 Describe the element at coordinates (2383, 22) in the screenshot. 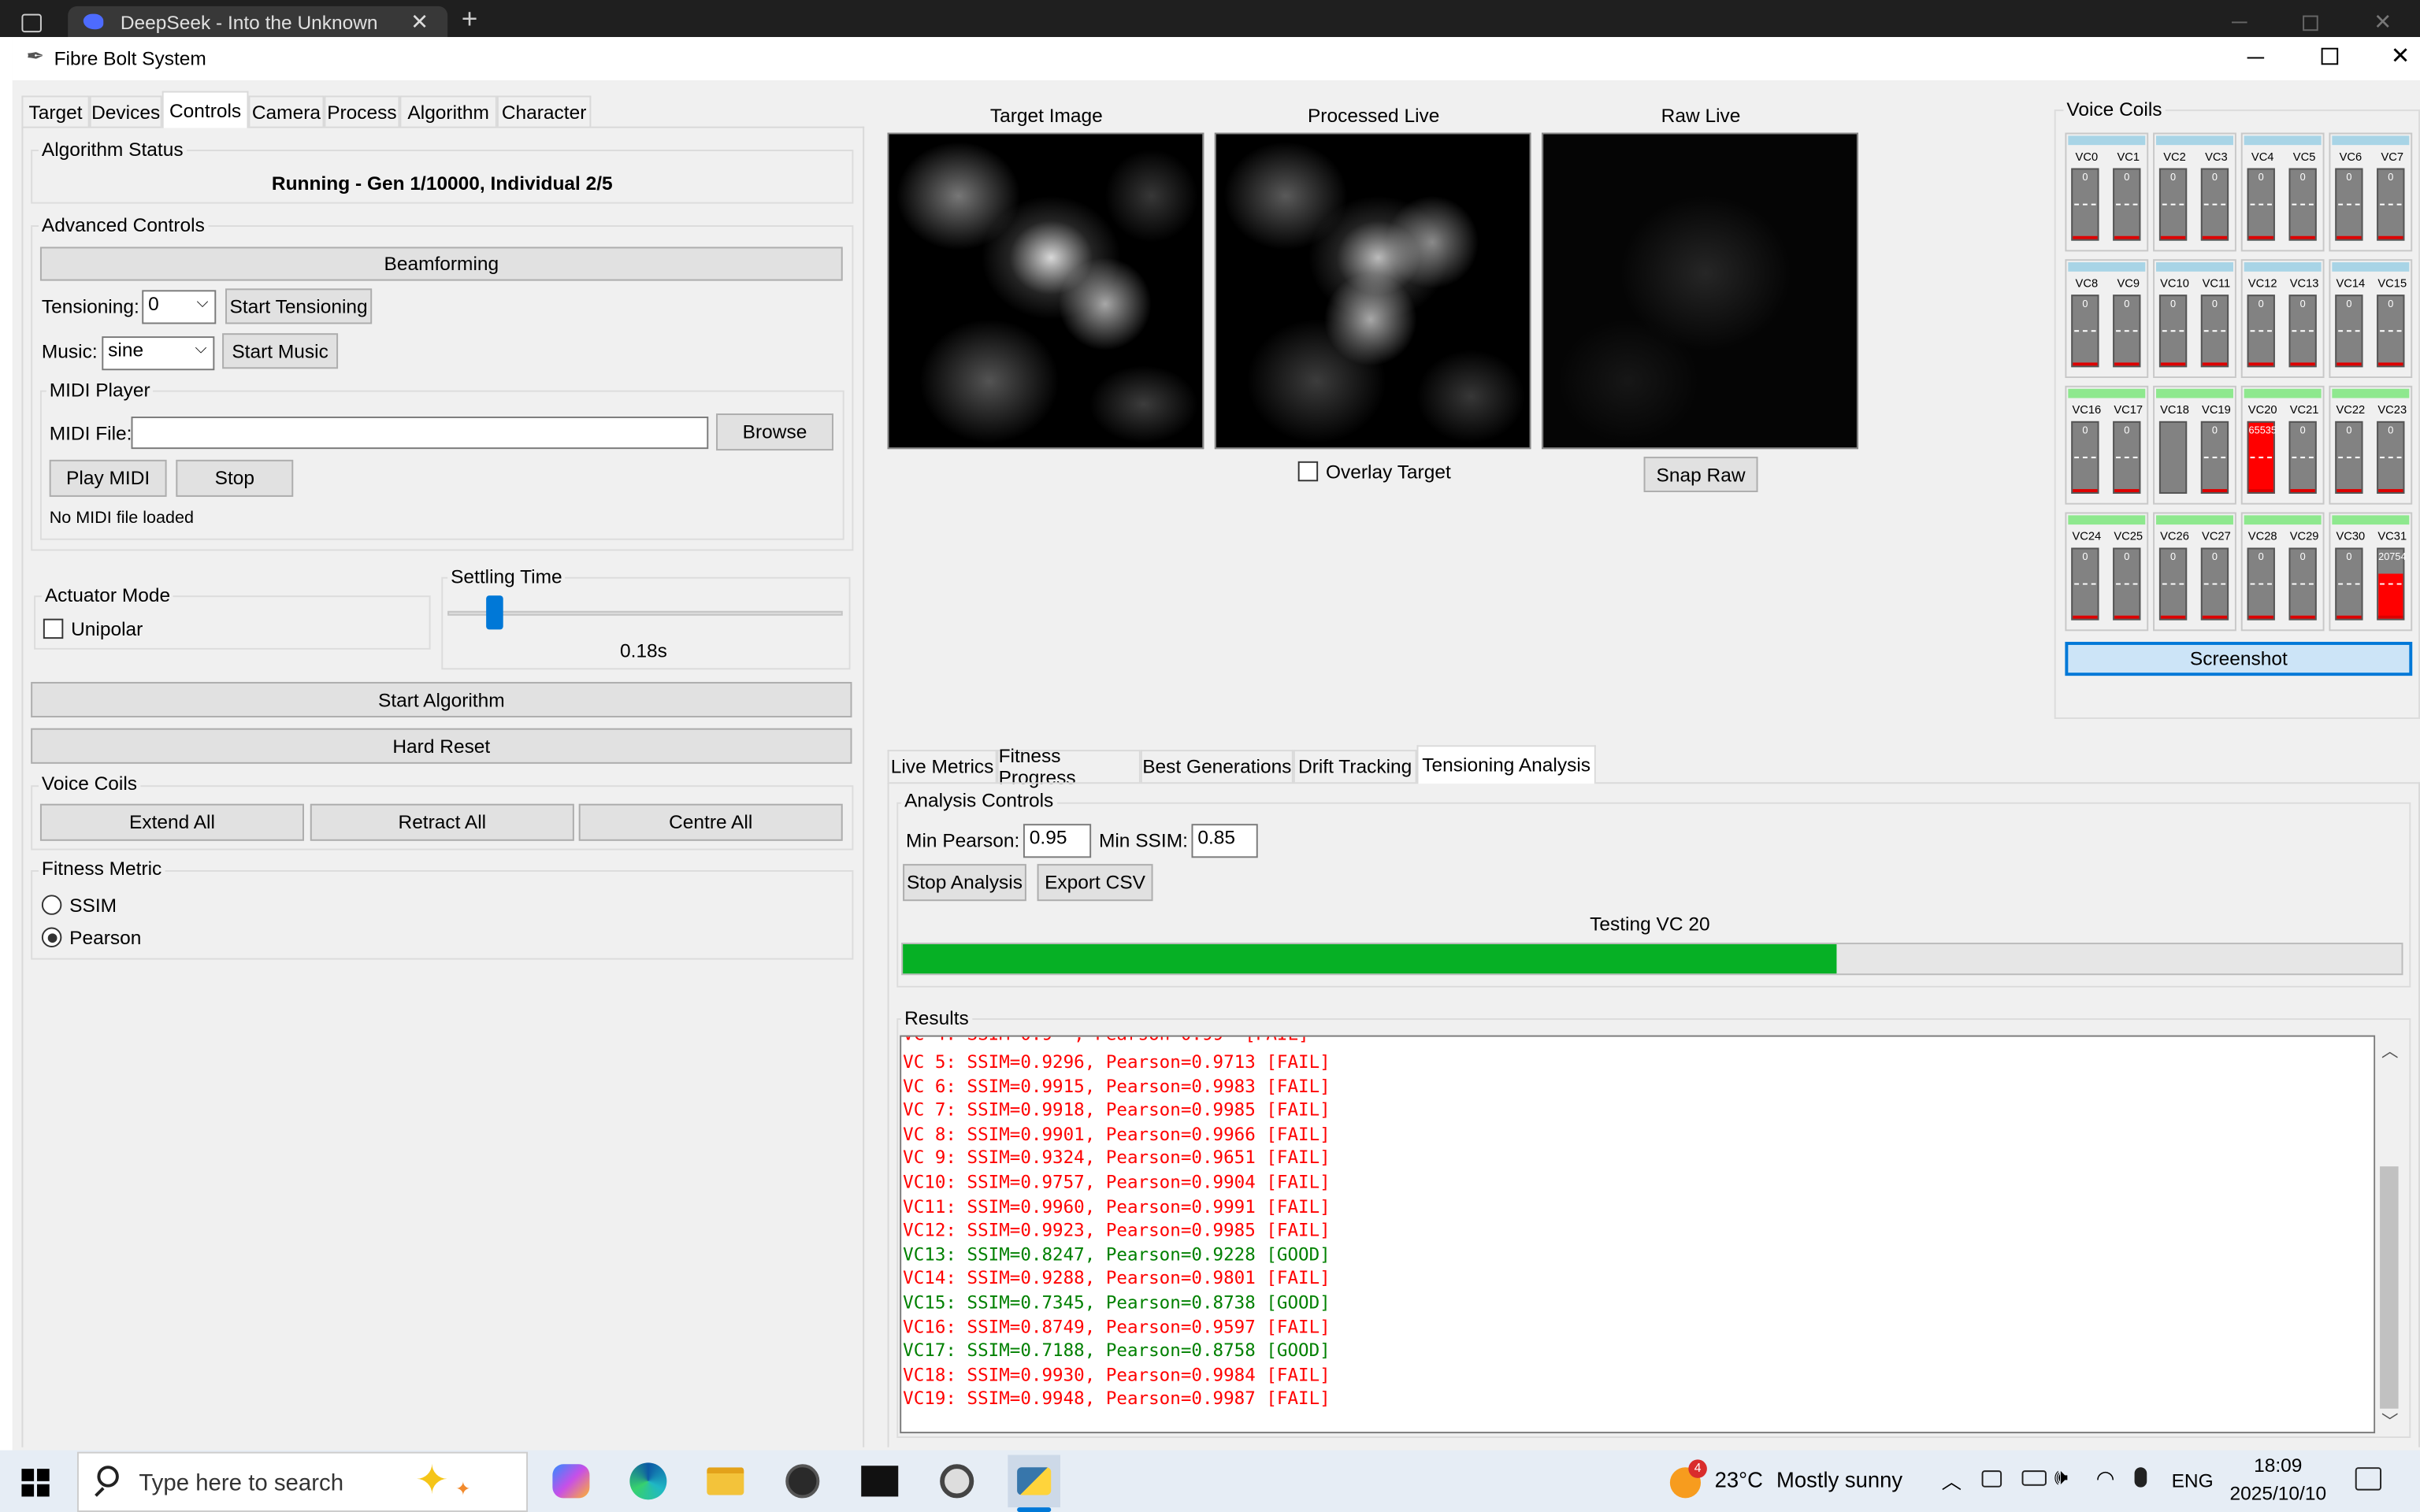

I see `browser-close-icon: ✕` at that location.